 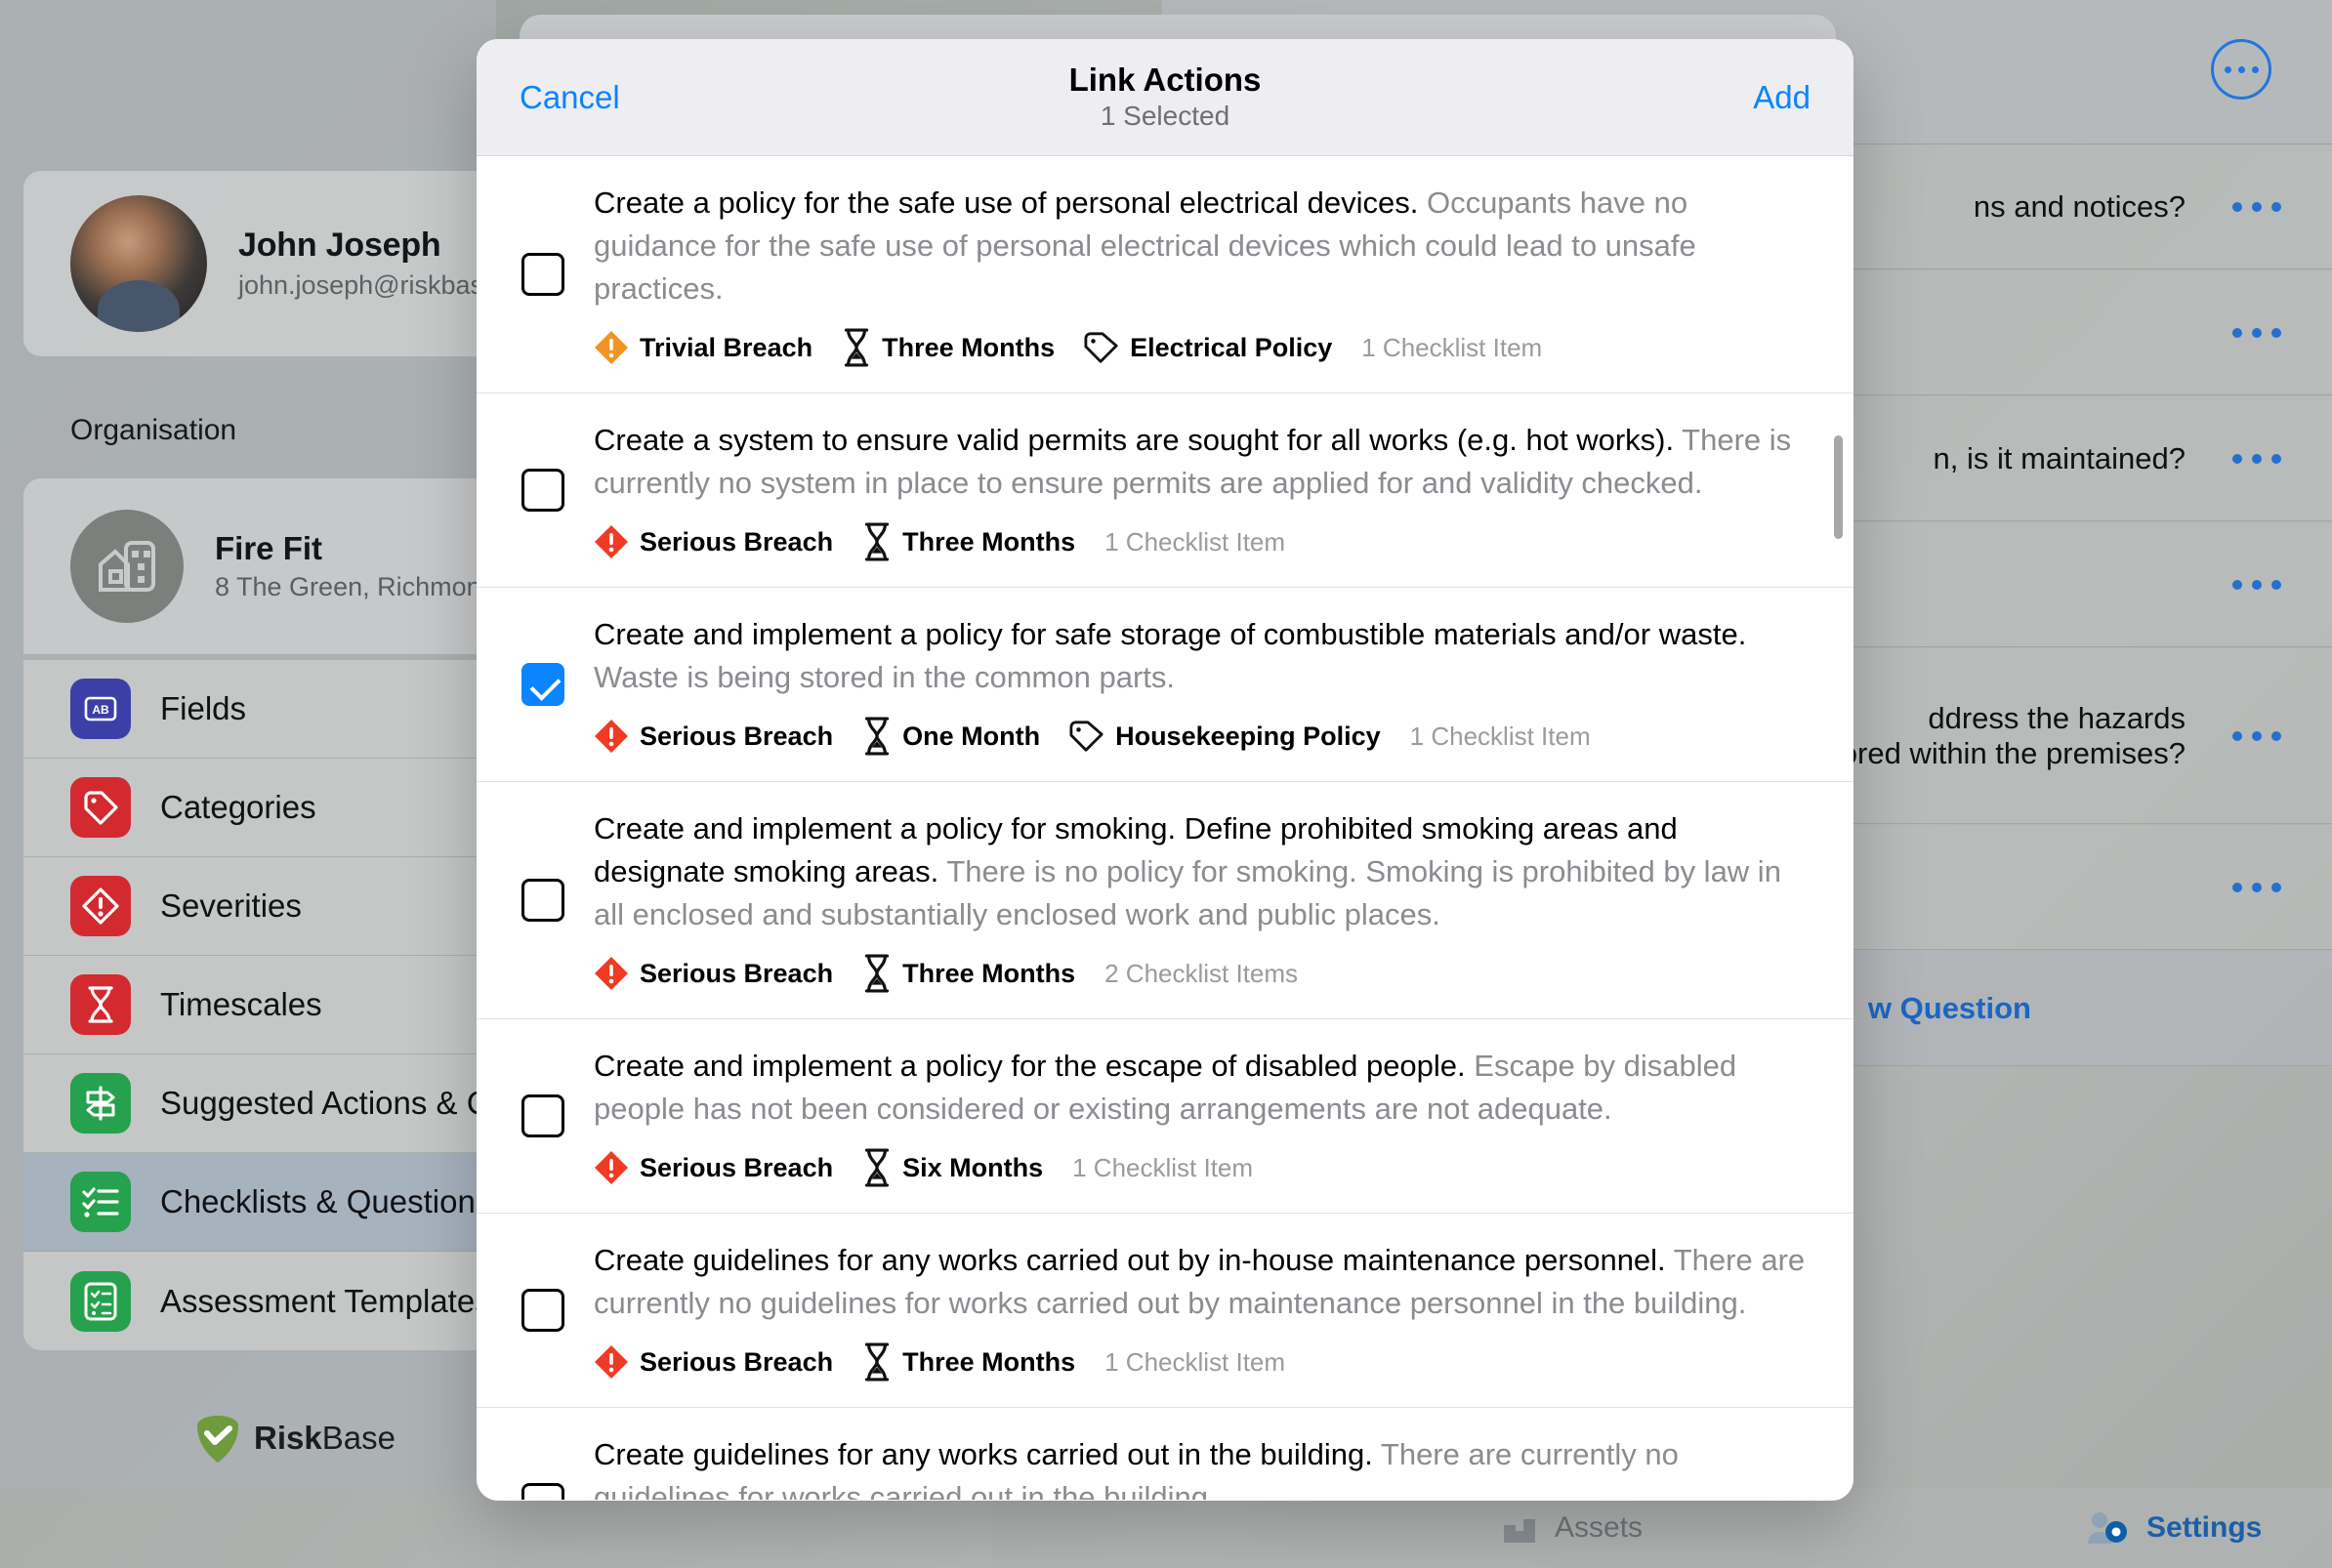 I want to click on policy-tag-chip: Electrical Policy, so click(x=1208, y=347).